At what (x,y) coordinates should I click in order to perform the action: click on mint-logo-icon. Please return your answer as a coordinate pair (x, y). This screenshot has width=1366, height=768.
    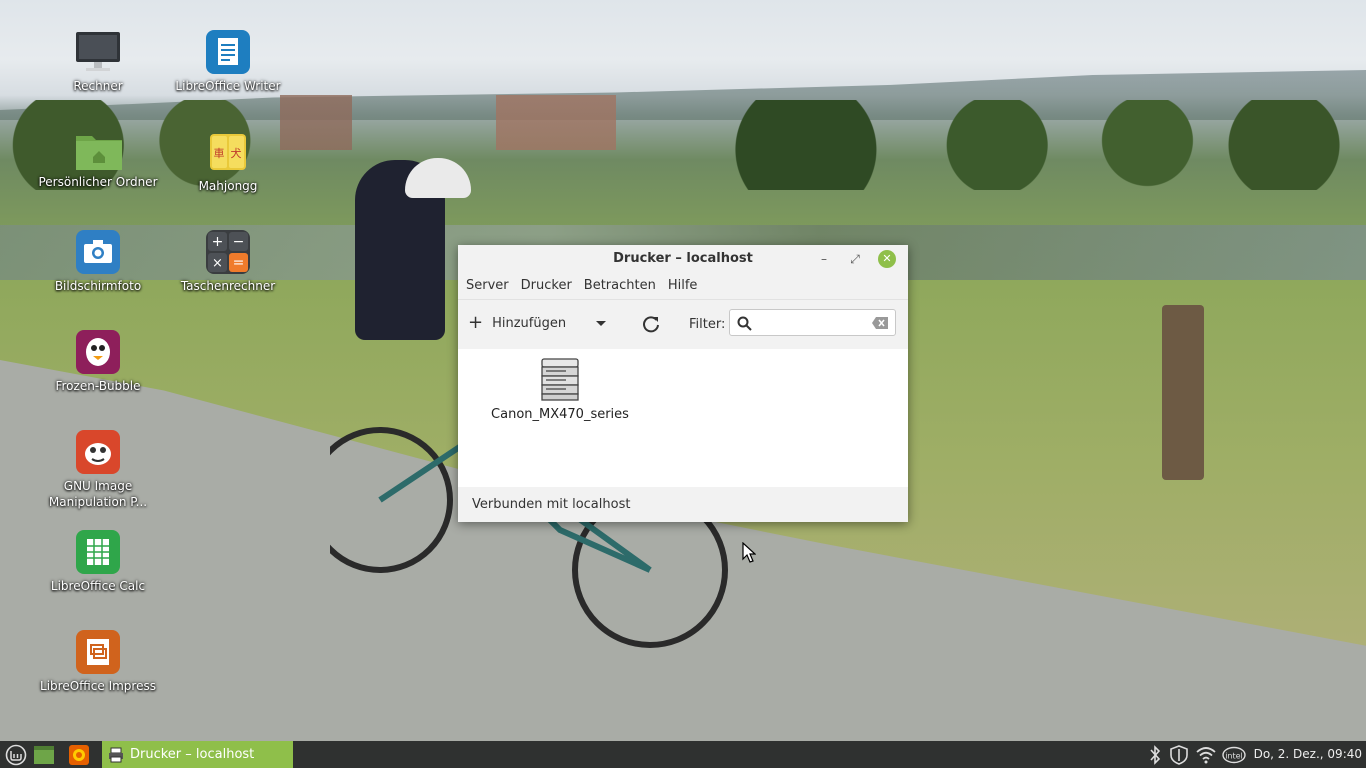
    Looking at the image, I should click on (16, 754).